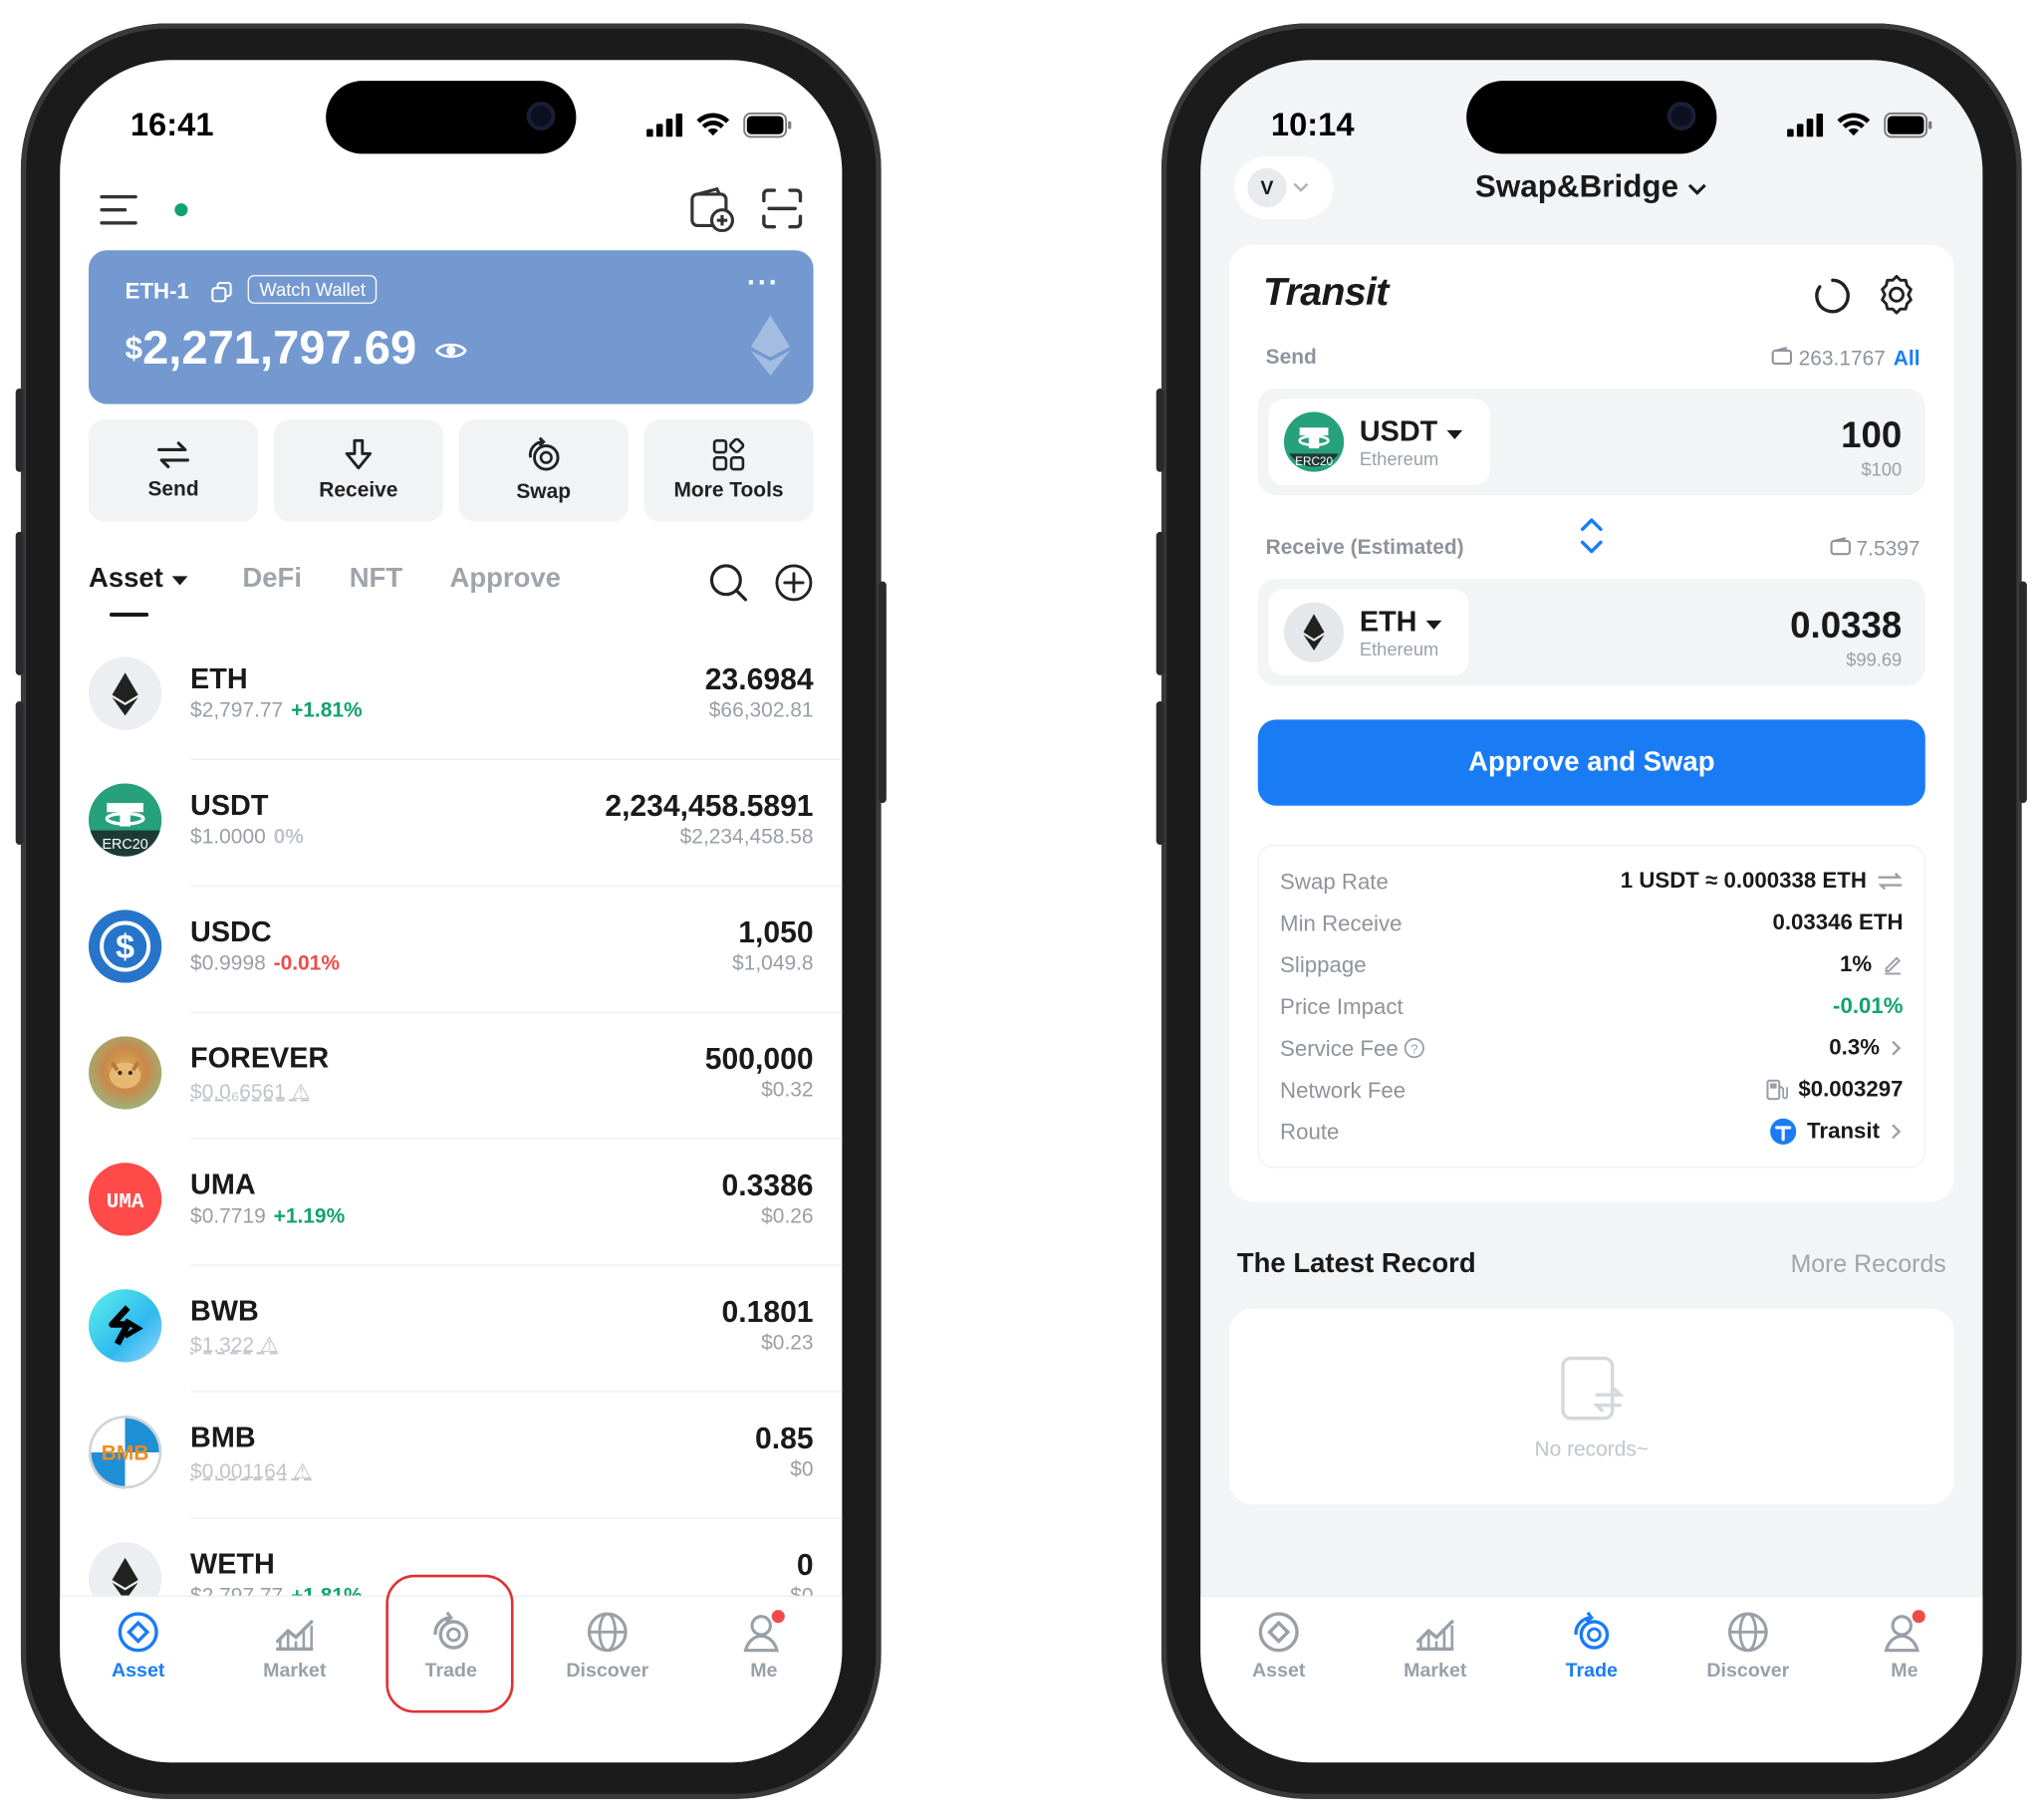 The width and height of the screenshot is (2044, 1817). I want to click on asset-row-eth: ETH $2,797.77 +1.81% 23.6984 $66,302.81, so click(452, 697).